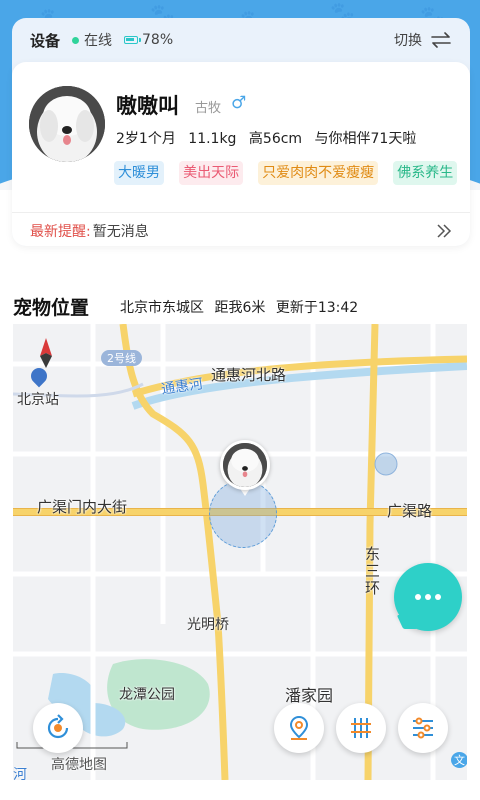  What do you see at coordinates (20, 773) in the screenshot?
I see `map-label-river-partial: 河` at bounding box center [20, 773].